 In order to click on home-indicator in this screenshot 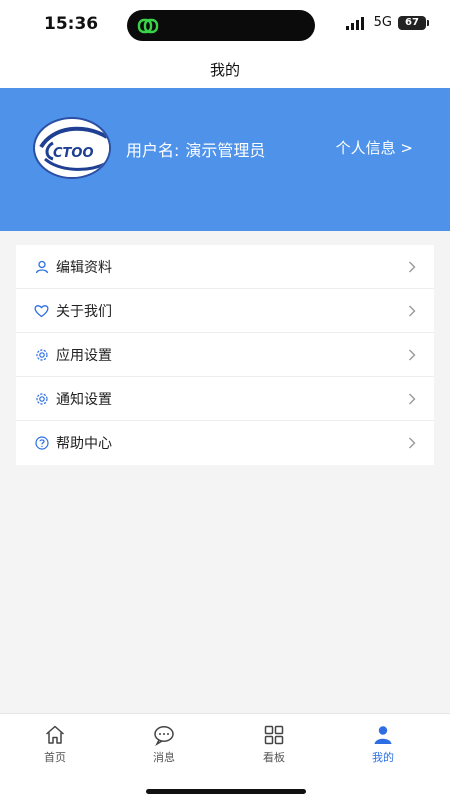, I will do `click(226, 791)`.